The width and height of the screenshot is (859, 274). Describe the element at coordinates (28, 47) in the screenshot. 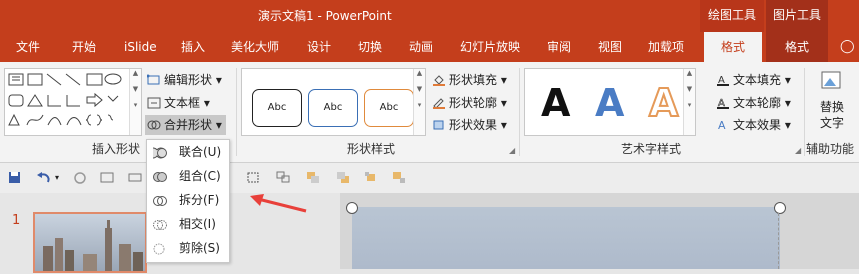

I see `tab-file: 文件` at that location.